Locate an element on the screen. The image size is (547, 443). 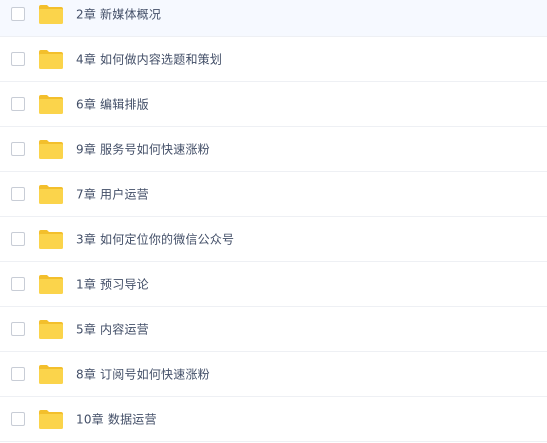
folder-name: 5章 内容运营 is located at coordinates (112, 329).